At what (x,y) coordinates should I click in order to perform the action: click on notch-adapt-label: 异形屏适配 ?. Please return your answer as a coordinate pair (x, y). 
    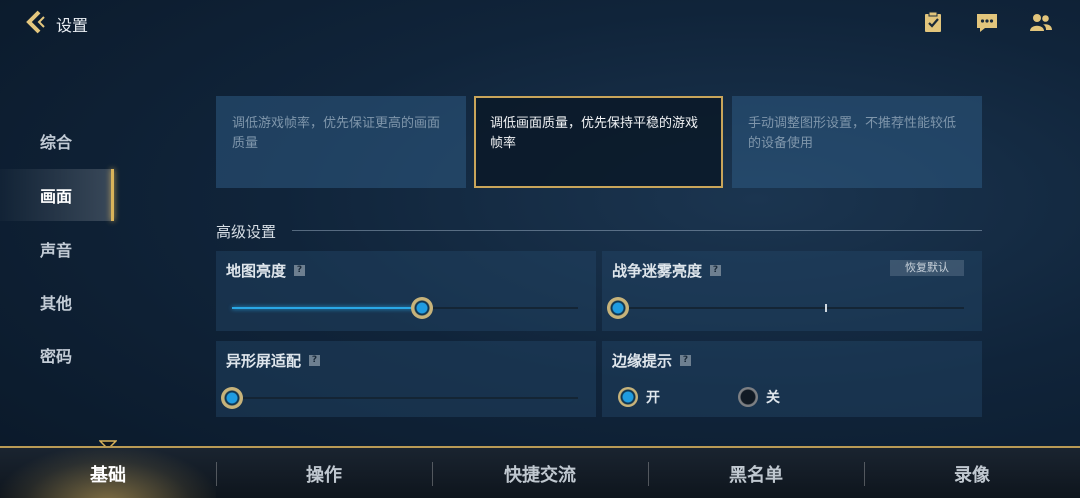
    Looking at the image, I should click on (273, 360).